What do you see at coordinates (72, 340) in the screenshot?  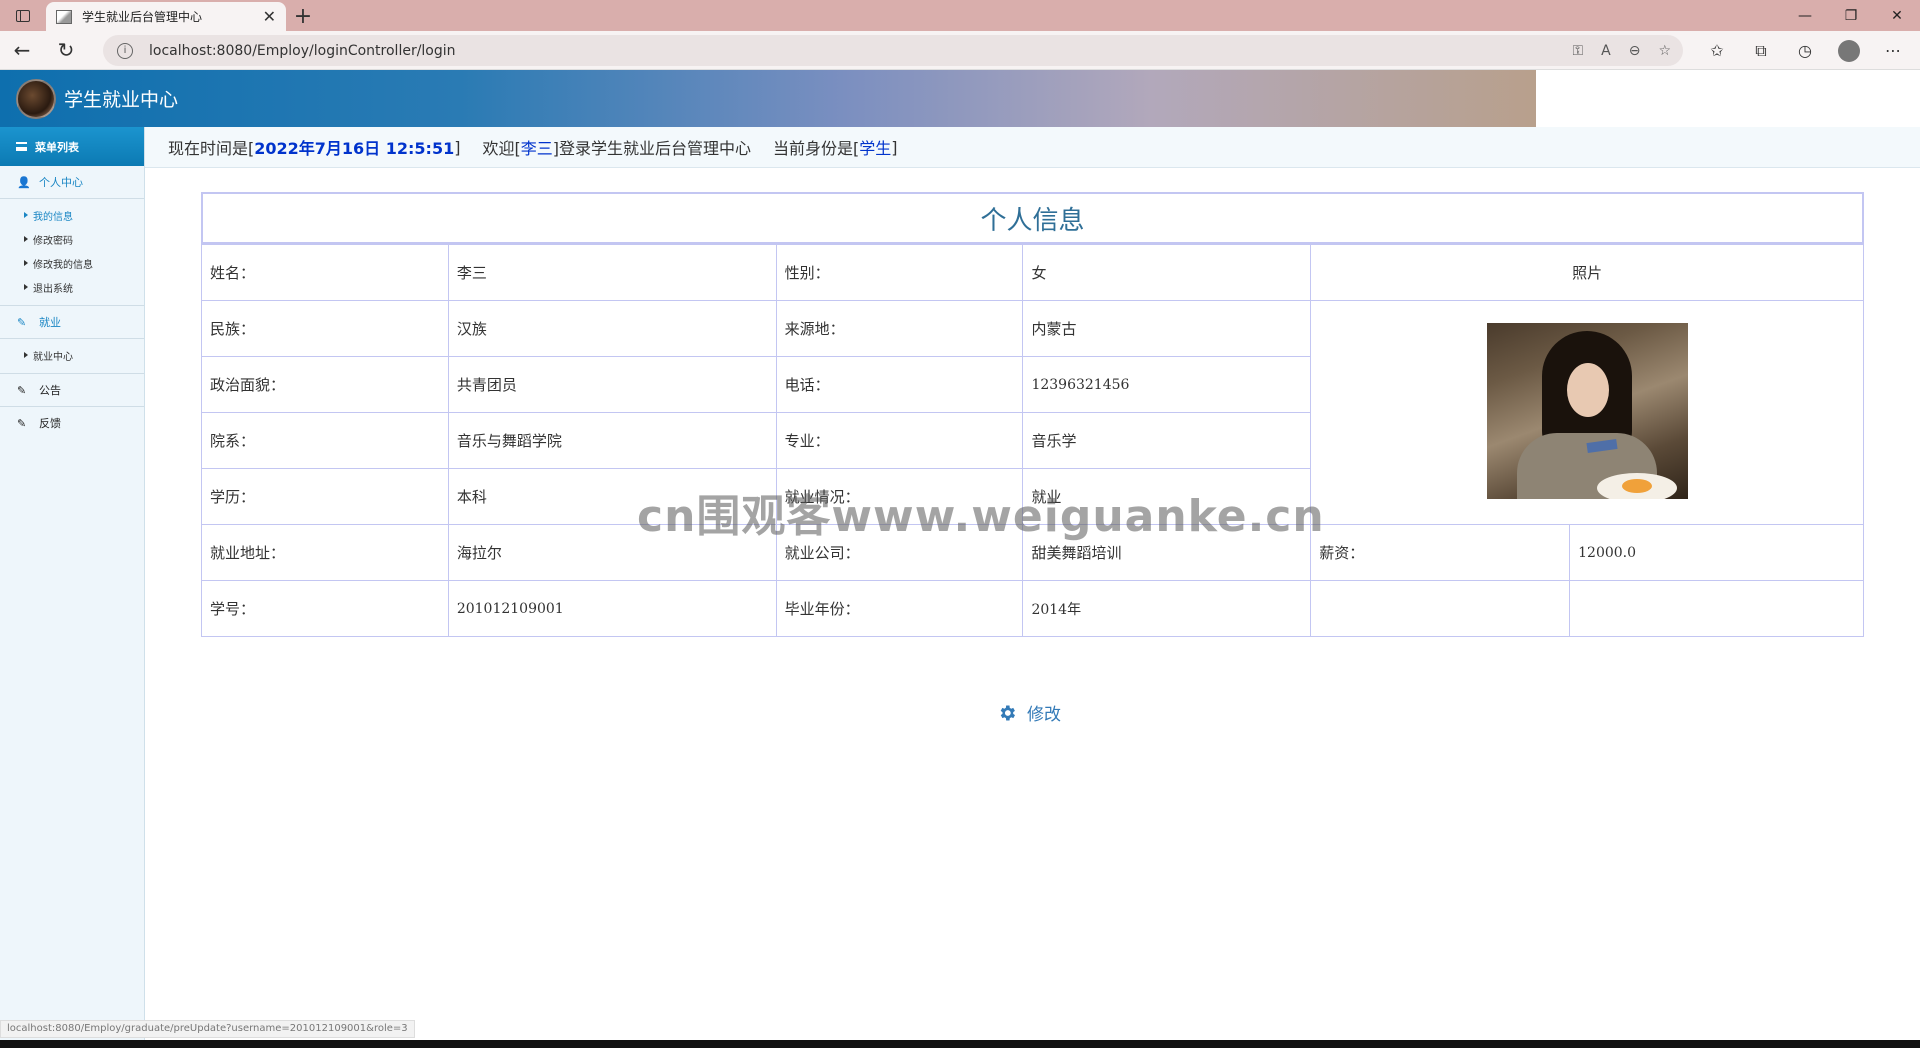 I see `group-employment: ✎ 就业 就业中心` at bounding box center [72, 340].